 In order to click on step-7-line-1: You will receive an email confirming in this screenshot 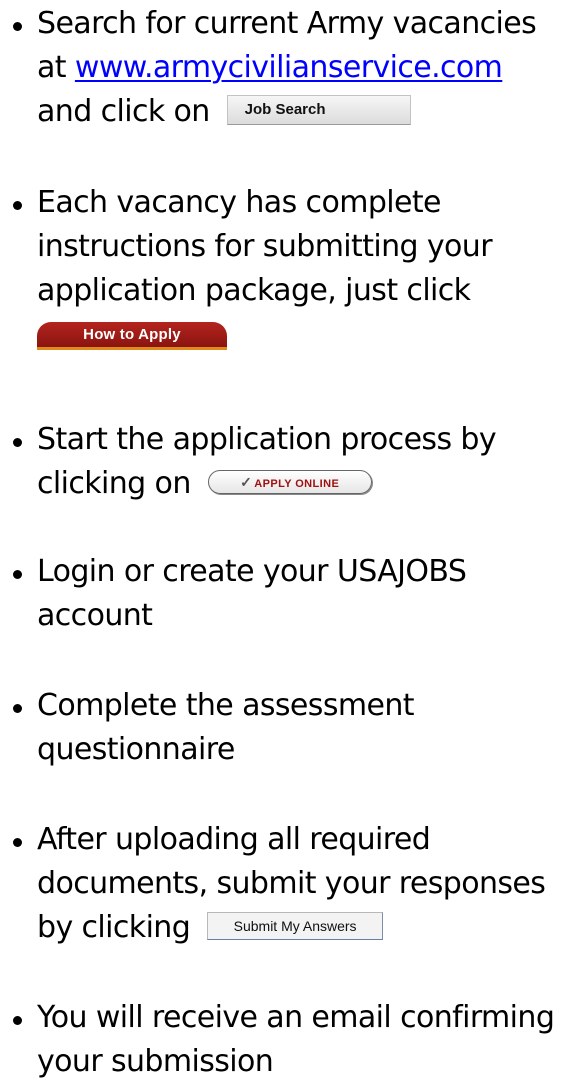, I will do `click(296, 1017)`.